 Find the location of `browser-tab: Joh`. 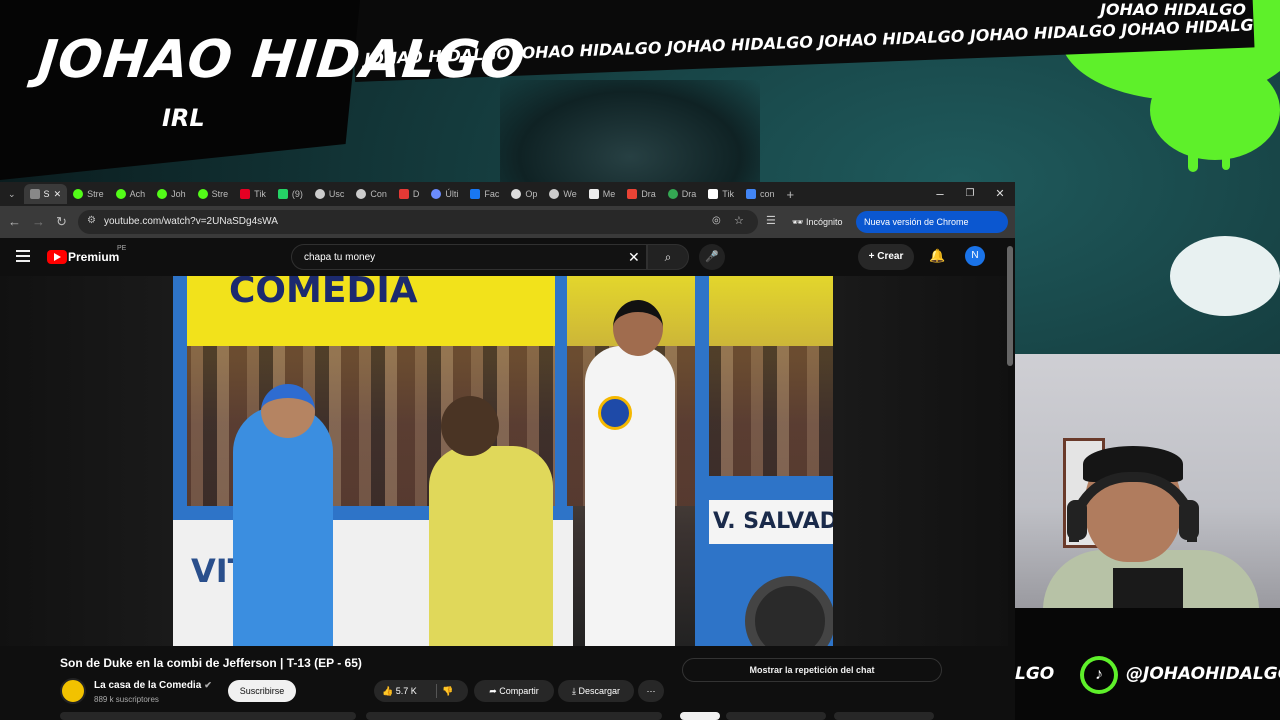

browser-tab: Joh is located at coordinates (171, 194).